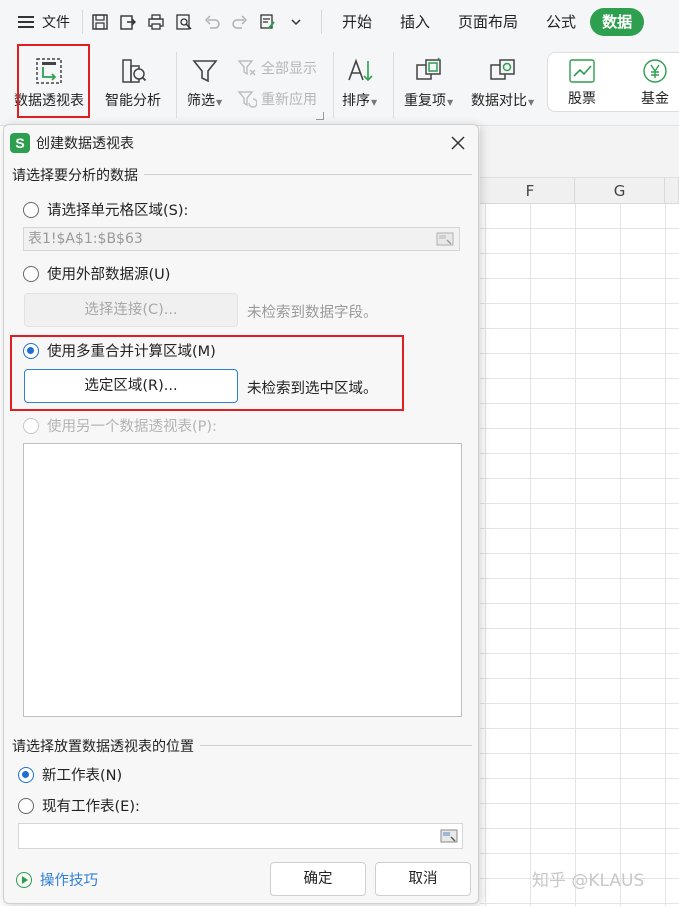 The image size is (679, 906). Describe the element at coordinates (488, 22) in the screenshot. I see `tab-page-layout: 页面布局` at that location.